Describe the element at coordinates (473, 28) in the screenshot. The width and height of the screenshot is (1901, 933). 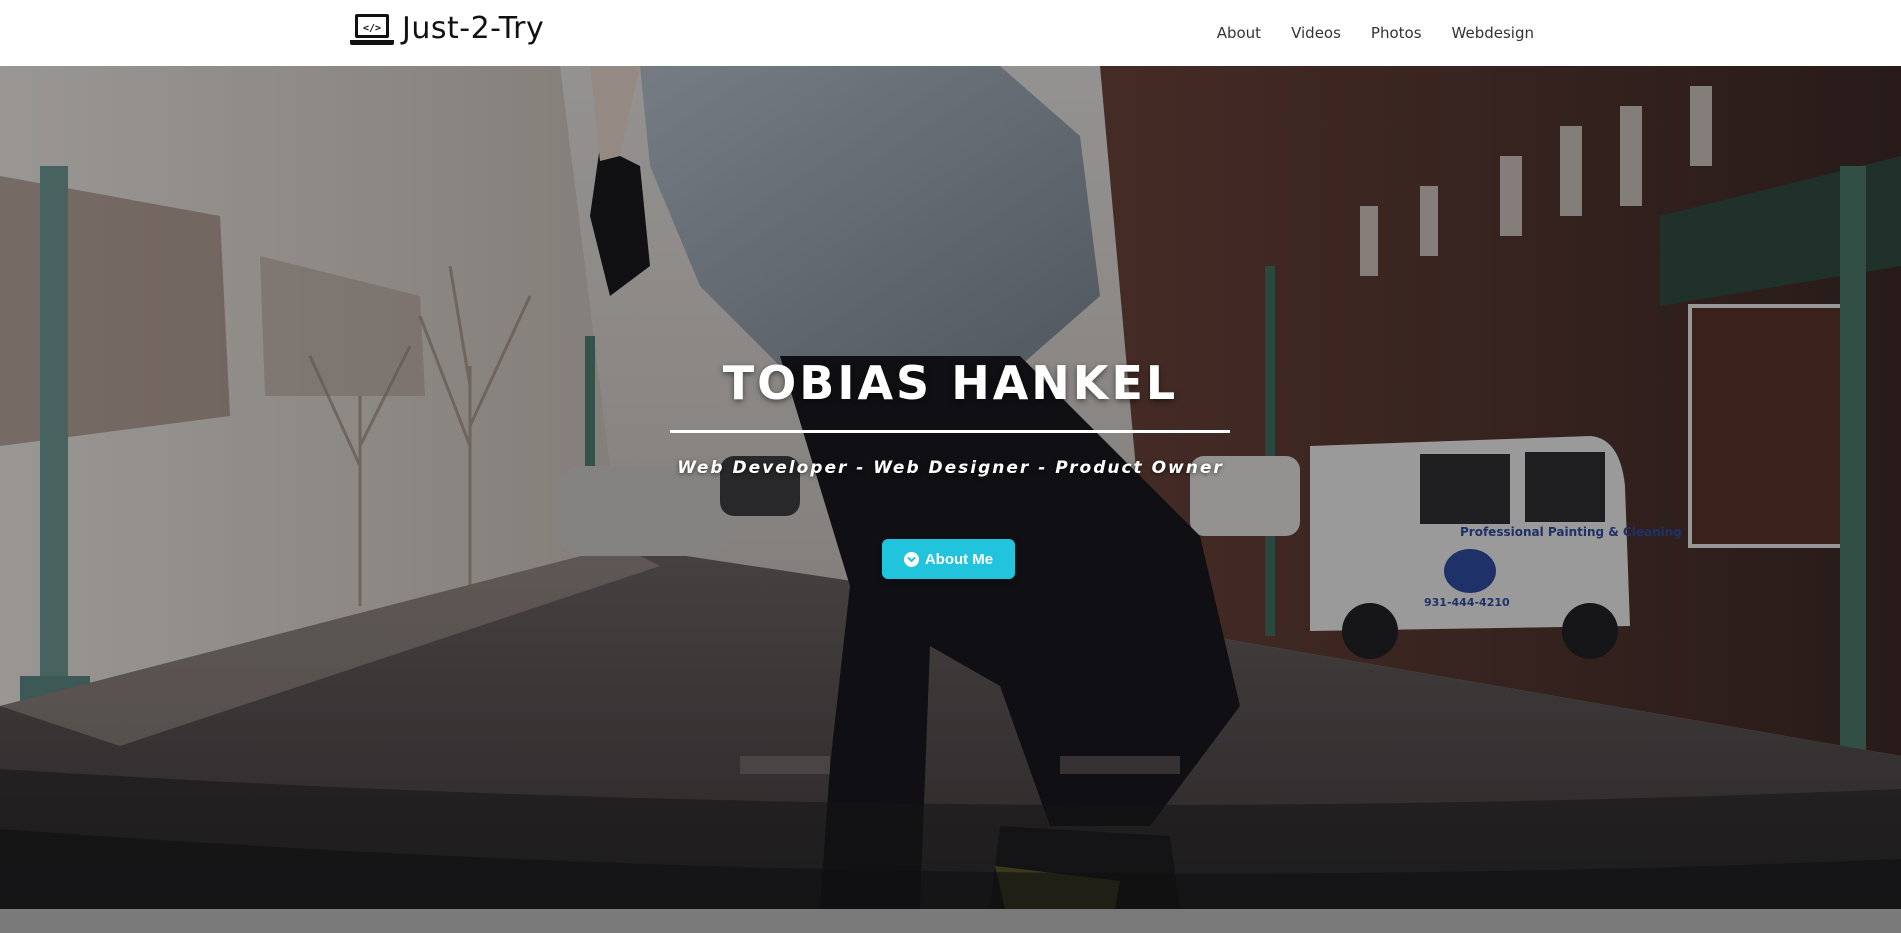
I see `brand-name: Just-2-Try` at that location.